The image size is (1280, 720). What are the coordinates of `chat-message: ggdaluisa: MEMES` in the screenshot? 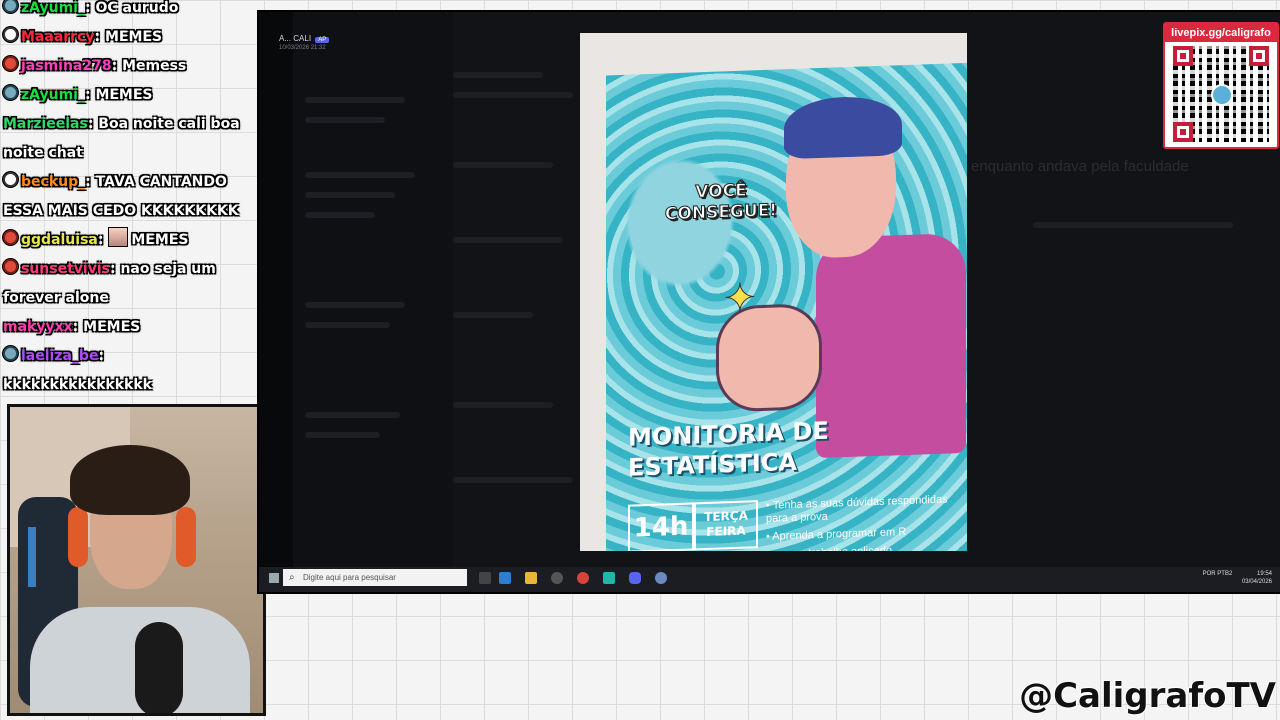 It's located at (126, 240).